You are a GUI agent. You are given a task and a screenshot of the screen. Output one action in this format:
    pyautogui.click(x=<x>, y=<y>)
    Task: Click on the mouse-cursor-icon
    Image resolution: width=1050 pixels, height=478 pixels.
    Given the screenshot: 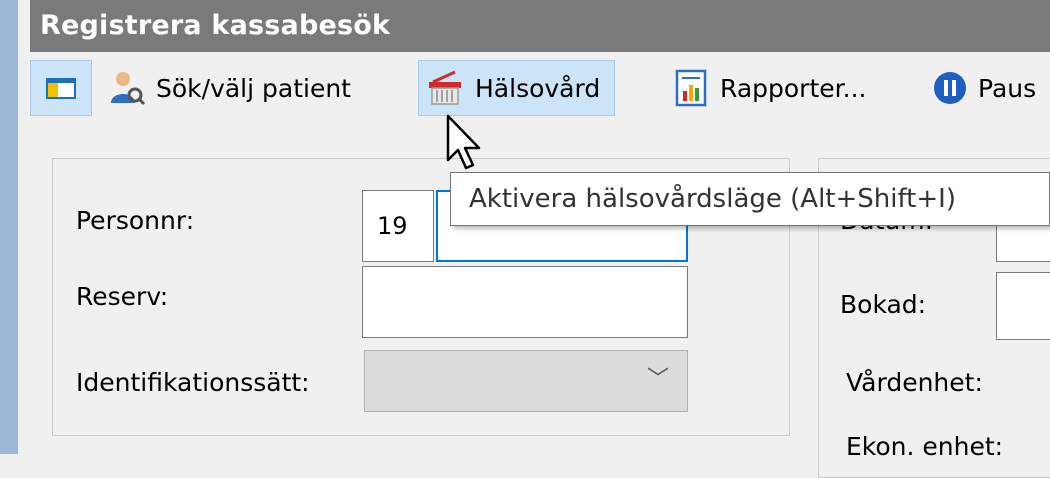 What is the action you would take?
    pyautogui.click(x=463, y=142)
    